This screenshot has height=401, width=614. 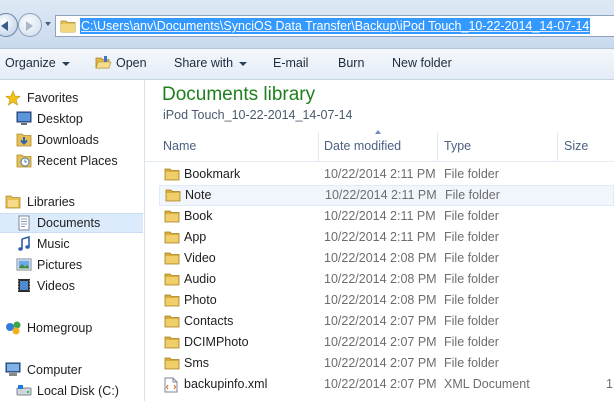 I want to click on forward-arrow-icon, so click(x=29, y=26).